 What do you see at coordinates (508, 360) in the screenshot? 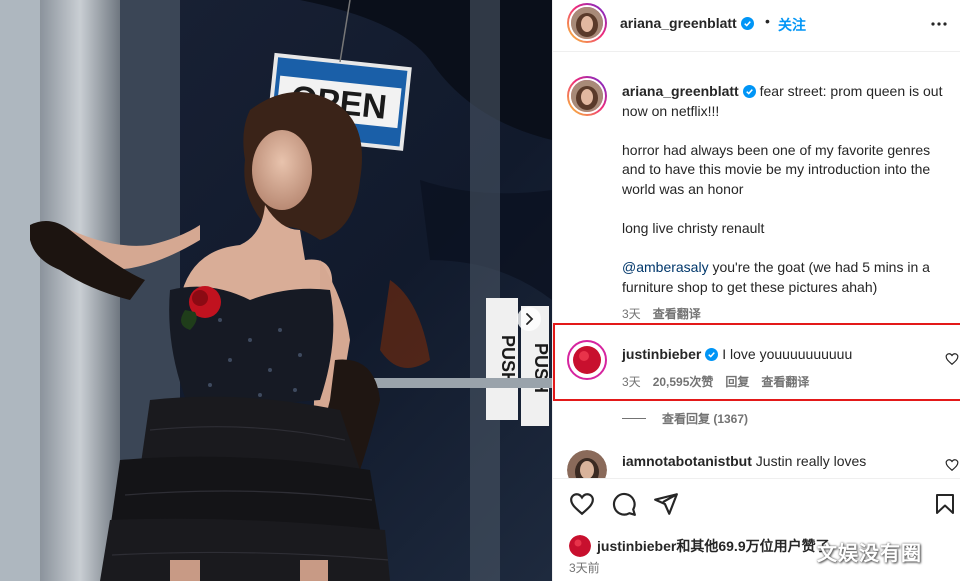
I see `push-sign-left: PUSH` at bounding box center [508, 360].